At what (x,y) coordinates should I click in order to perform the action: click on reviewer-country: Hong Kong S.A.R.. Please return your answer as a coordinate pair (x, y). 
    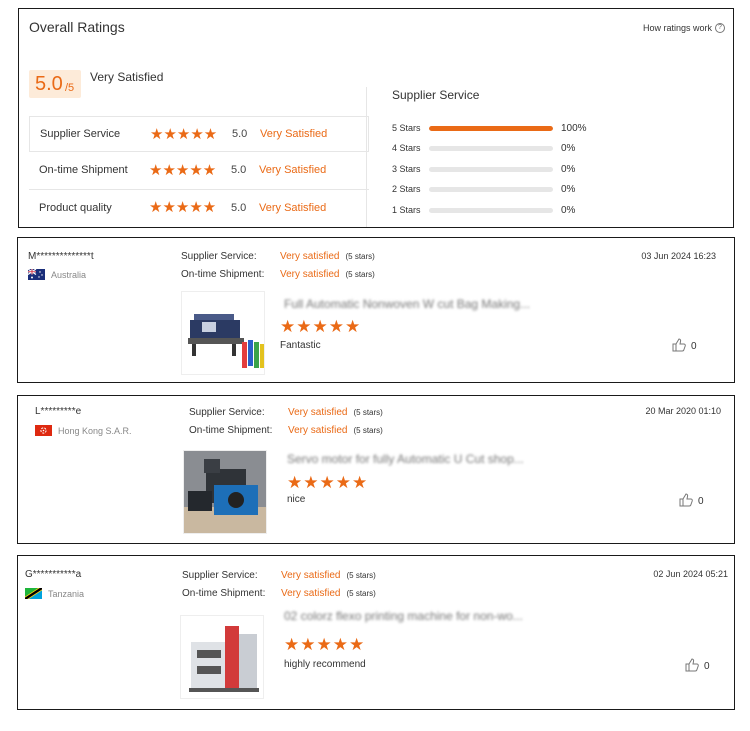
    Looking at the image, I should click on (83, 430).